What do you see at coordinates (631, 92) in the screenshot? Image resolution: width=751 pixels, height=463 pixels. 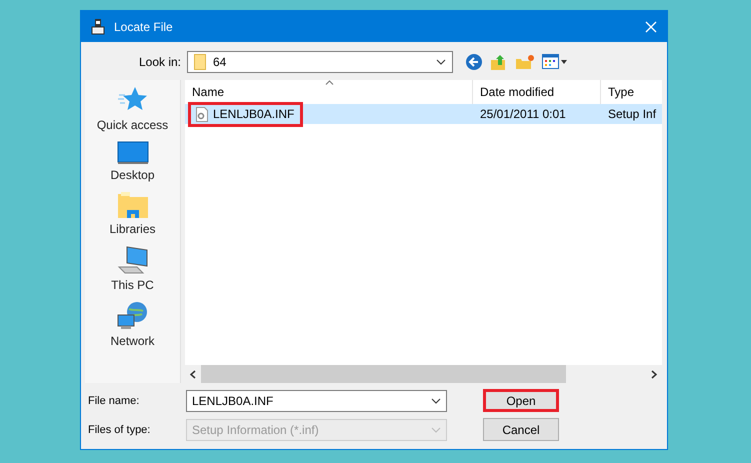 I see `column-header: Type` at bounding box center [631, 92].